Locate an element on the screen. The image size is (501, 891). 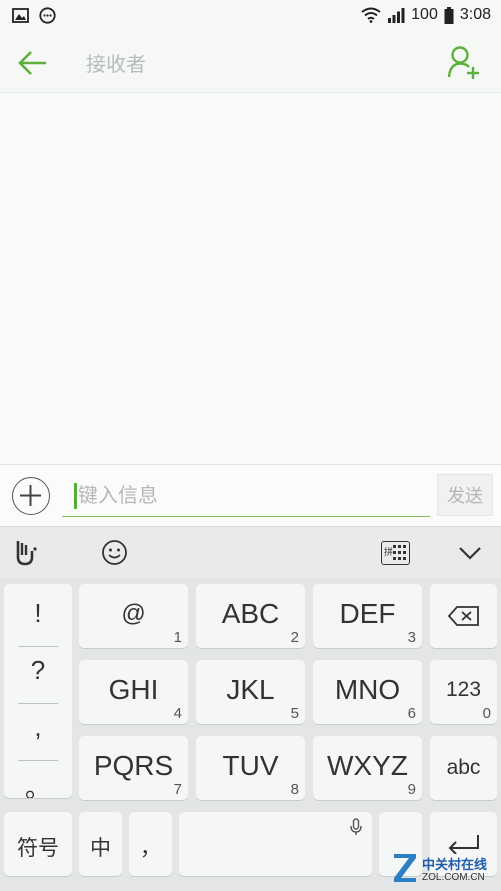
backspace-key is located at coordinates (463, 616).